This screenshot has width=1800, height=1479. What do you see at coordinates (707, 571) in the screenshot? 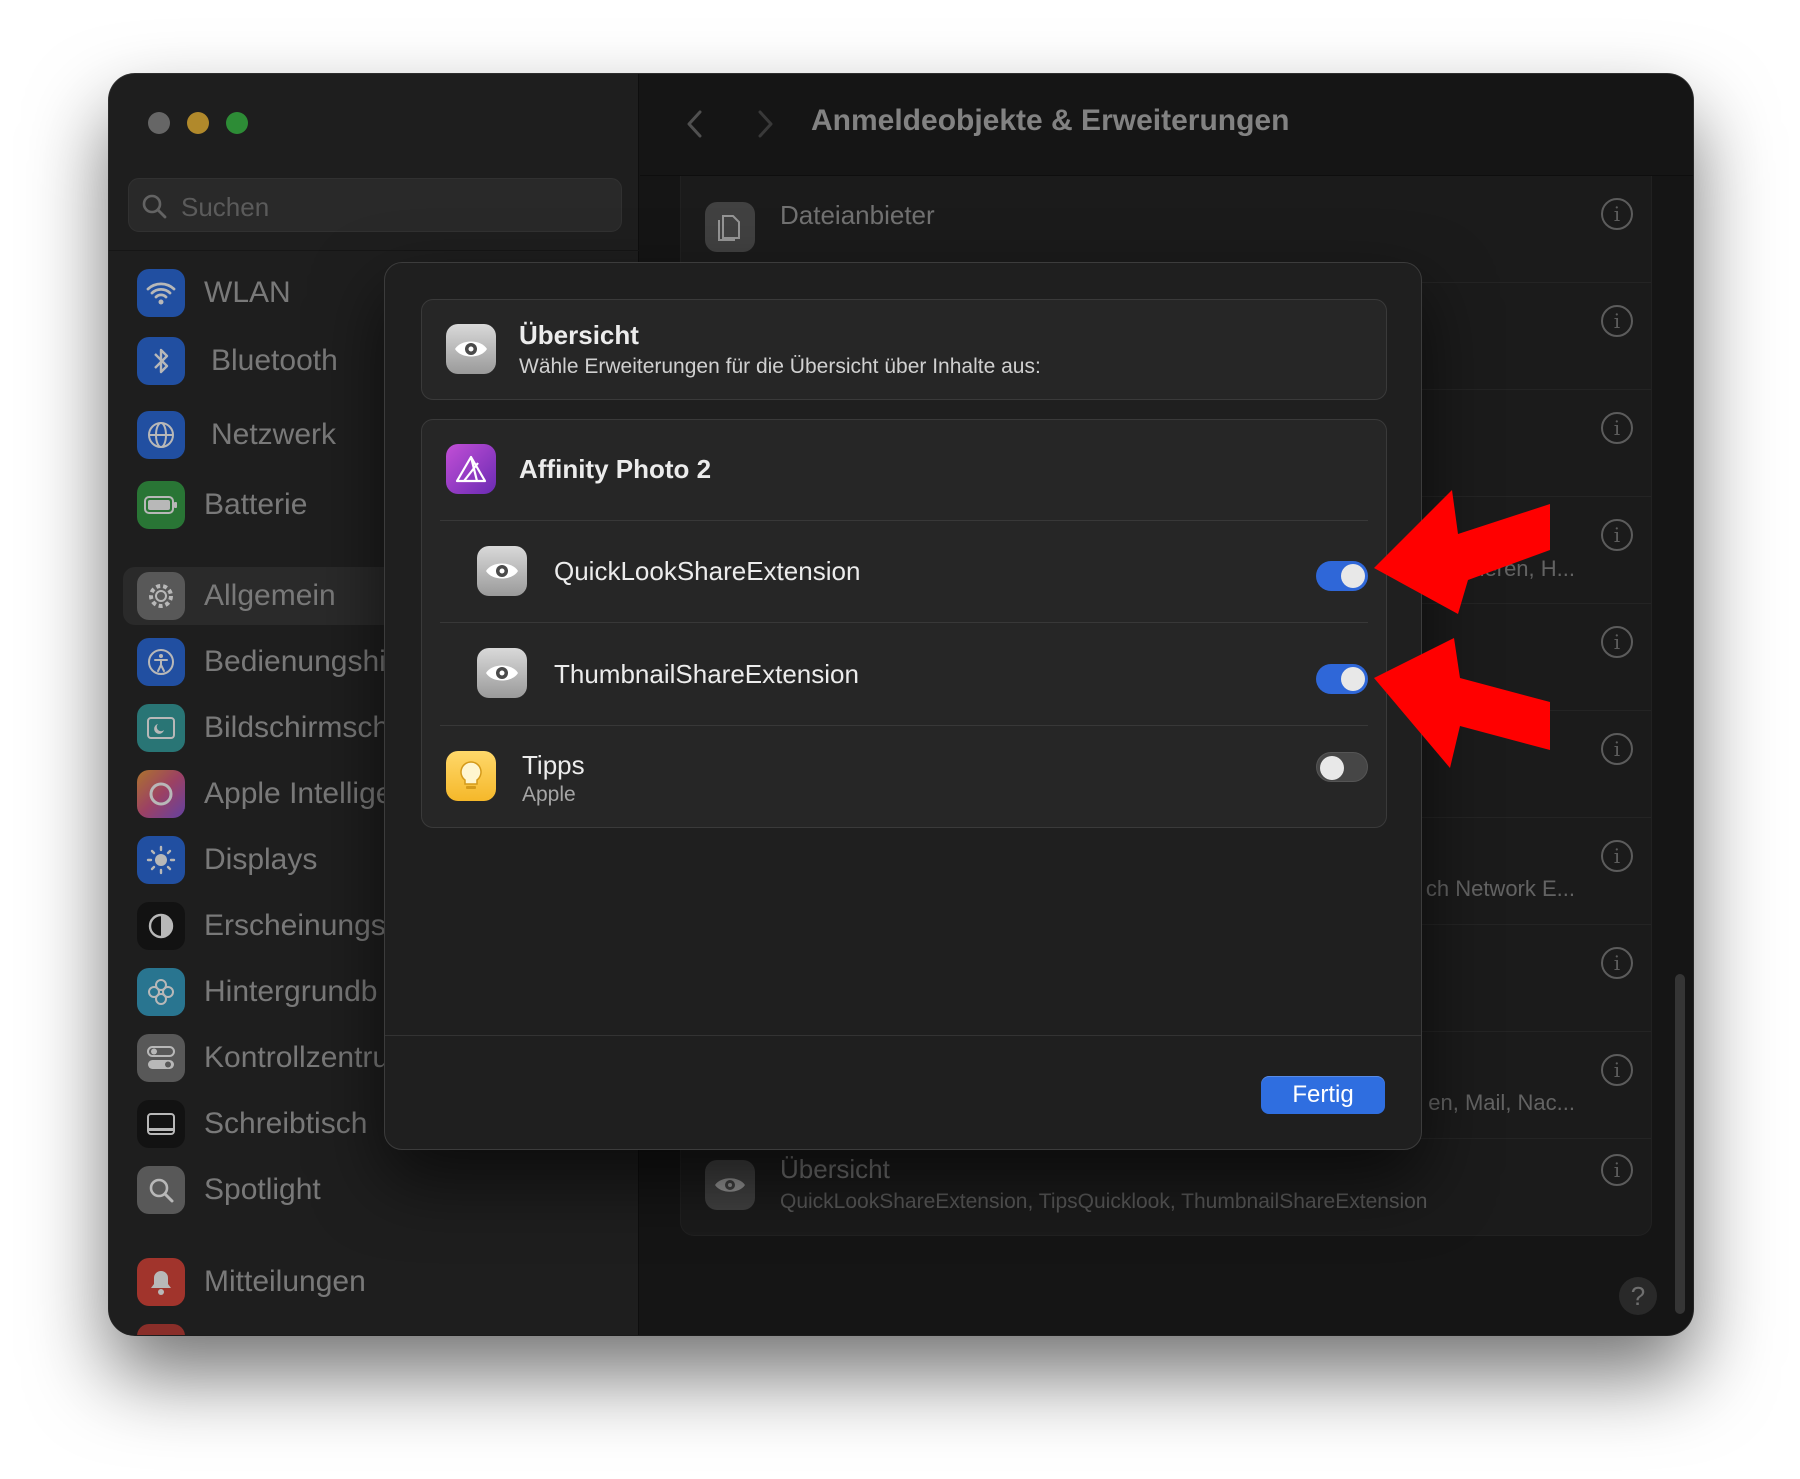
I see `extension-label: QuickLookShareExtension` at bounding box center [707, 571].